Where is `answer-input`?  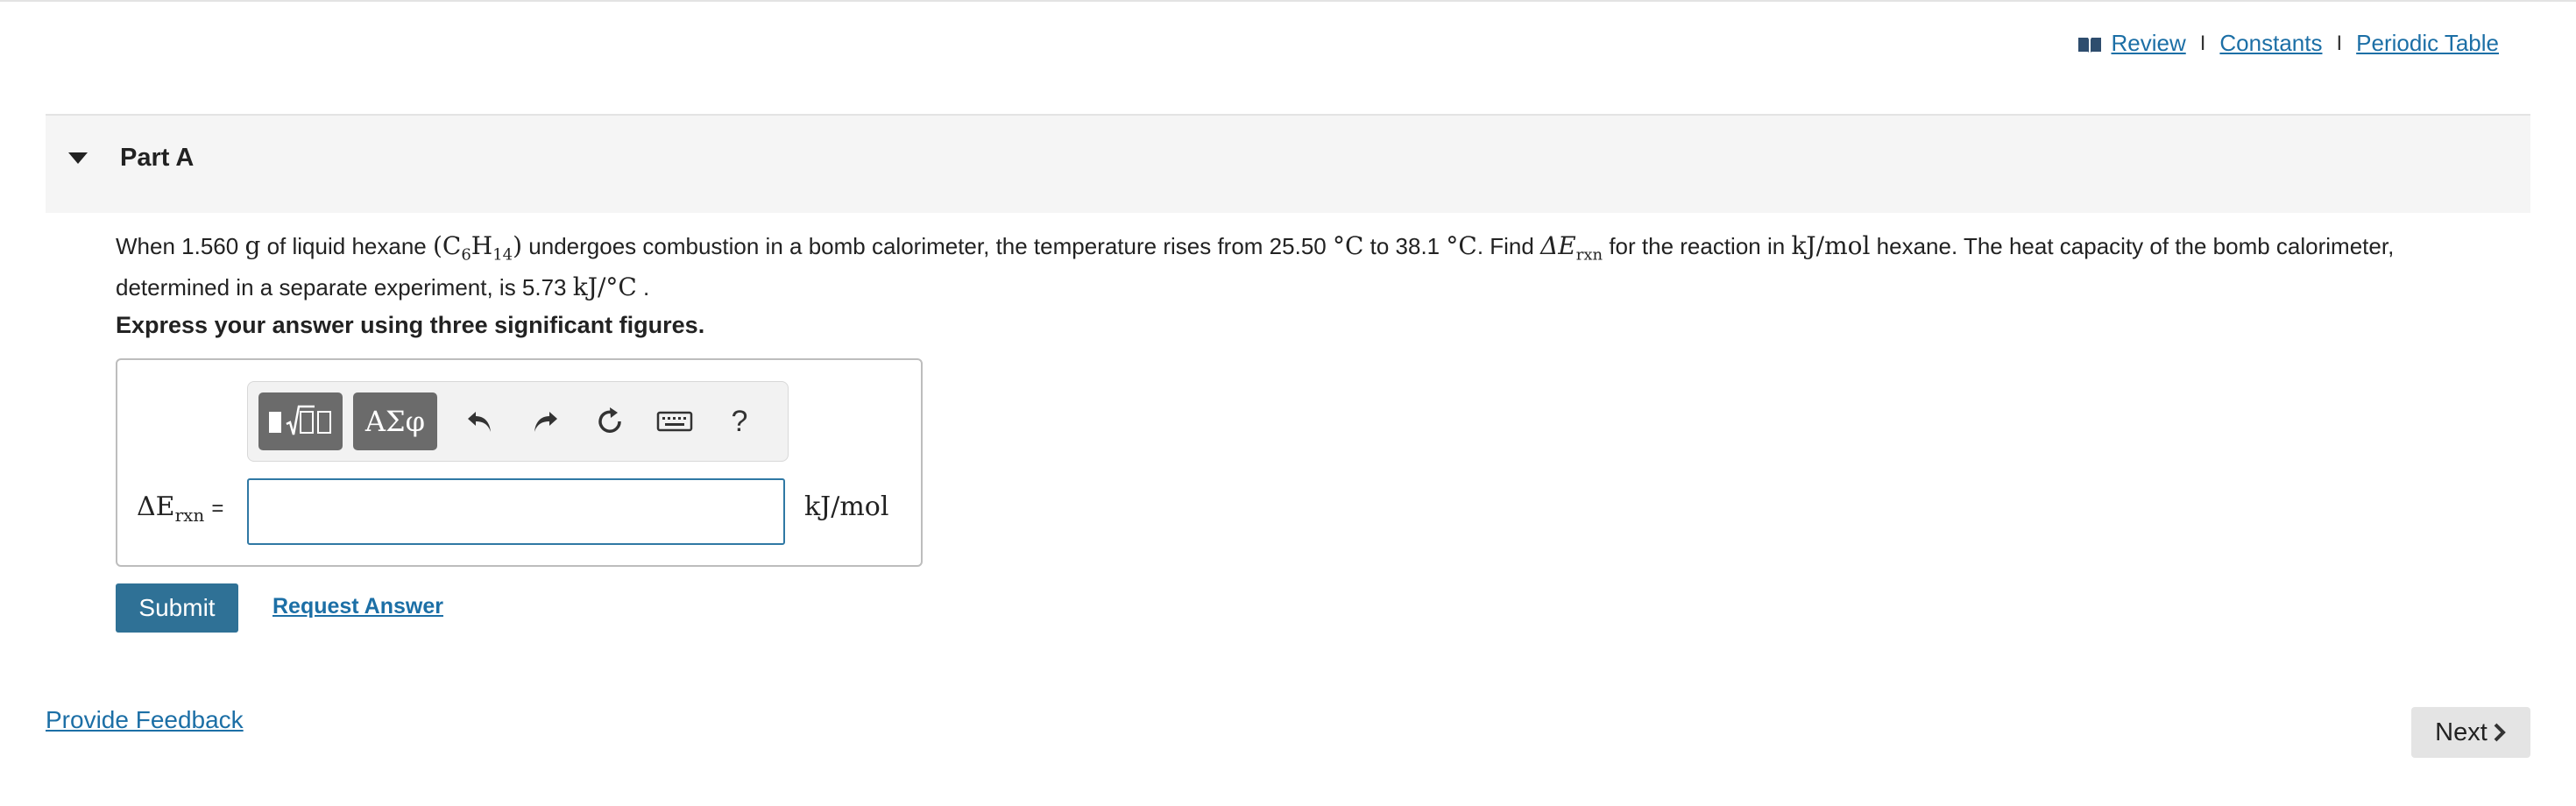
answer-input is located at coordinates (516, 511).